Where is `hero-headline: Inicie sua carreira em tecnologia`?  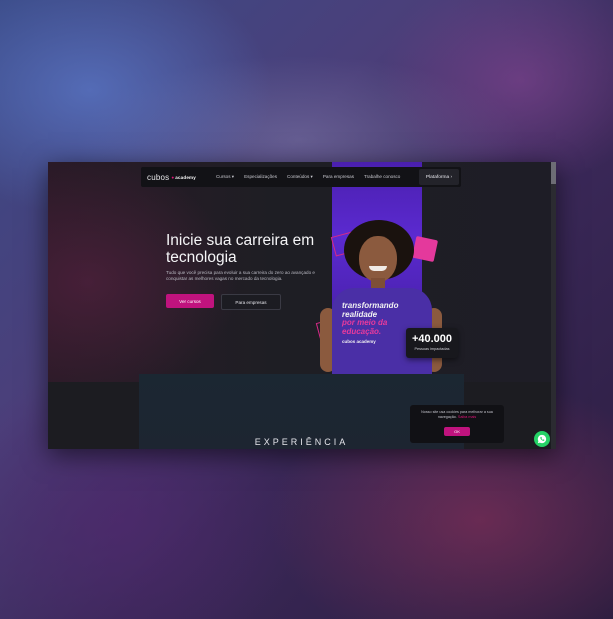 hero-headline: Inicie sua carreira em tecnologia is located at coordinates (240, 249).